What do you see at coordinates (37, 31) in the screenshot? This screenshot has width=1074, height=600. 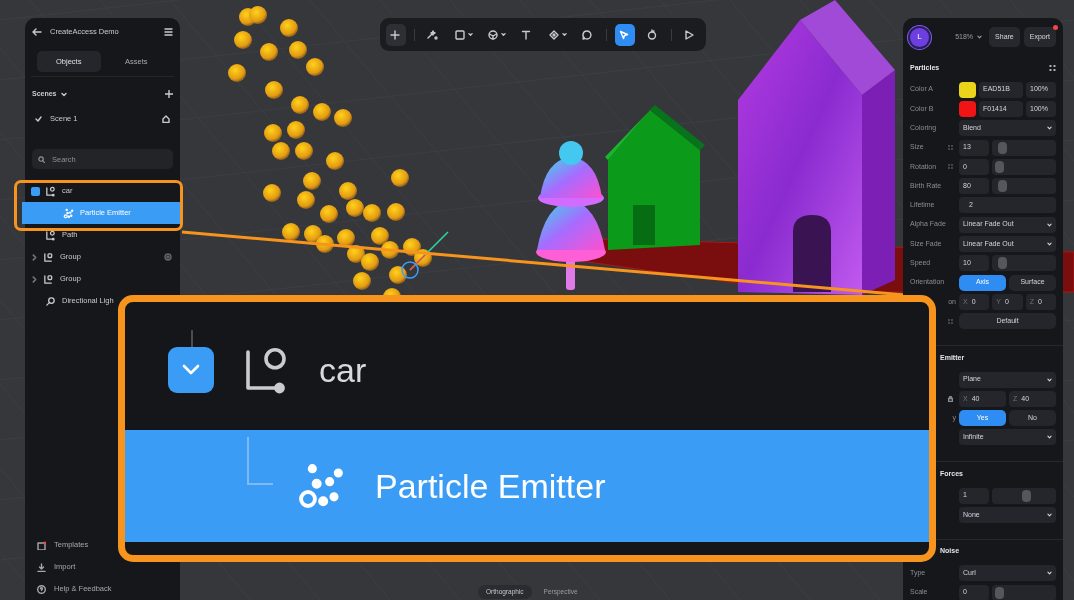 I see `back-arrow-icon` at bounding box center [37, 31].